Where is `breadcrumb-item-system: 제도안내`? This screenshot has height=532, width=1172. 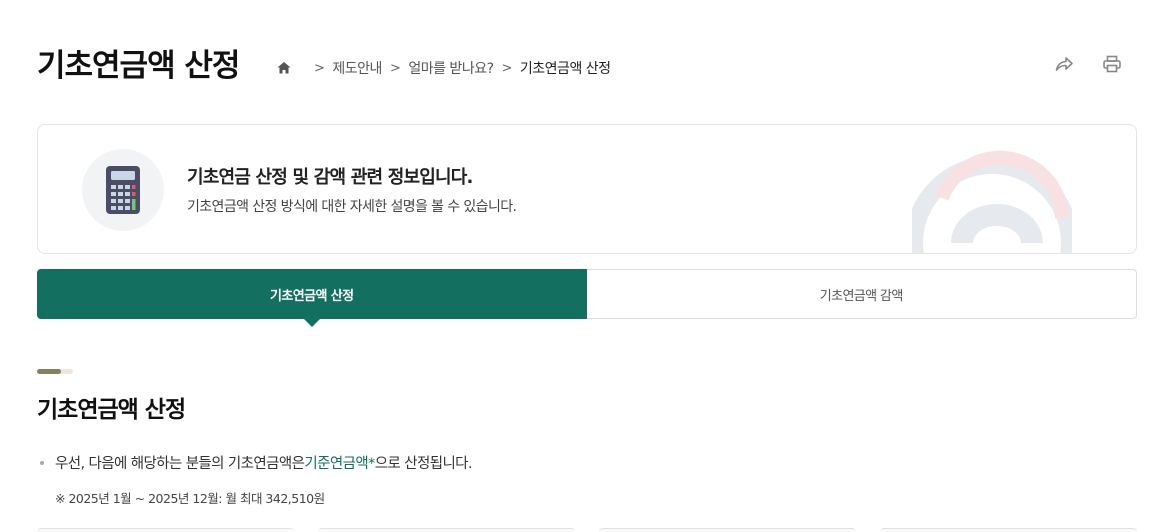
breadcrumb-item-system: 제도안내 is located at coordinates (357, 68).